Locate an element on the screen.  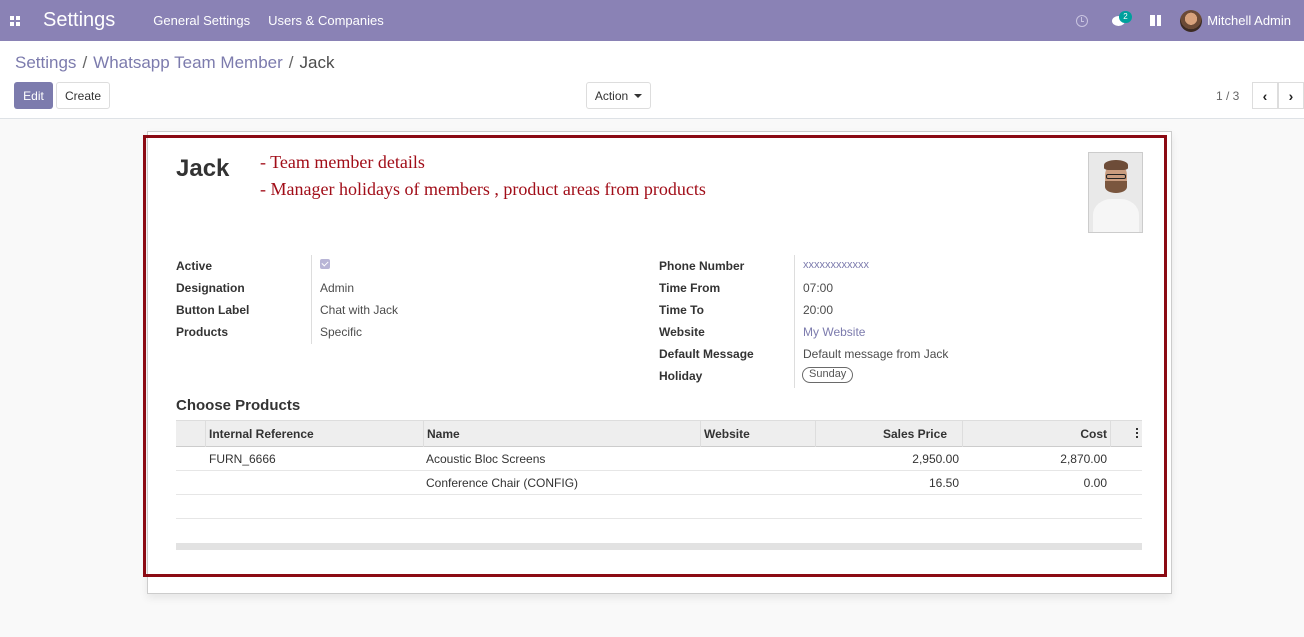
label-holiday: Holiday is located at coordinates (681, 376).